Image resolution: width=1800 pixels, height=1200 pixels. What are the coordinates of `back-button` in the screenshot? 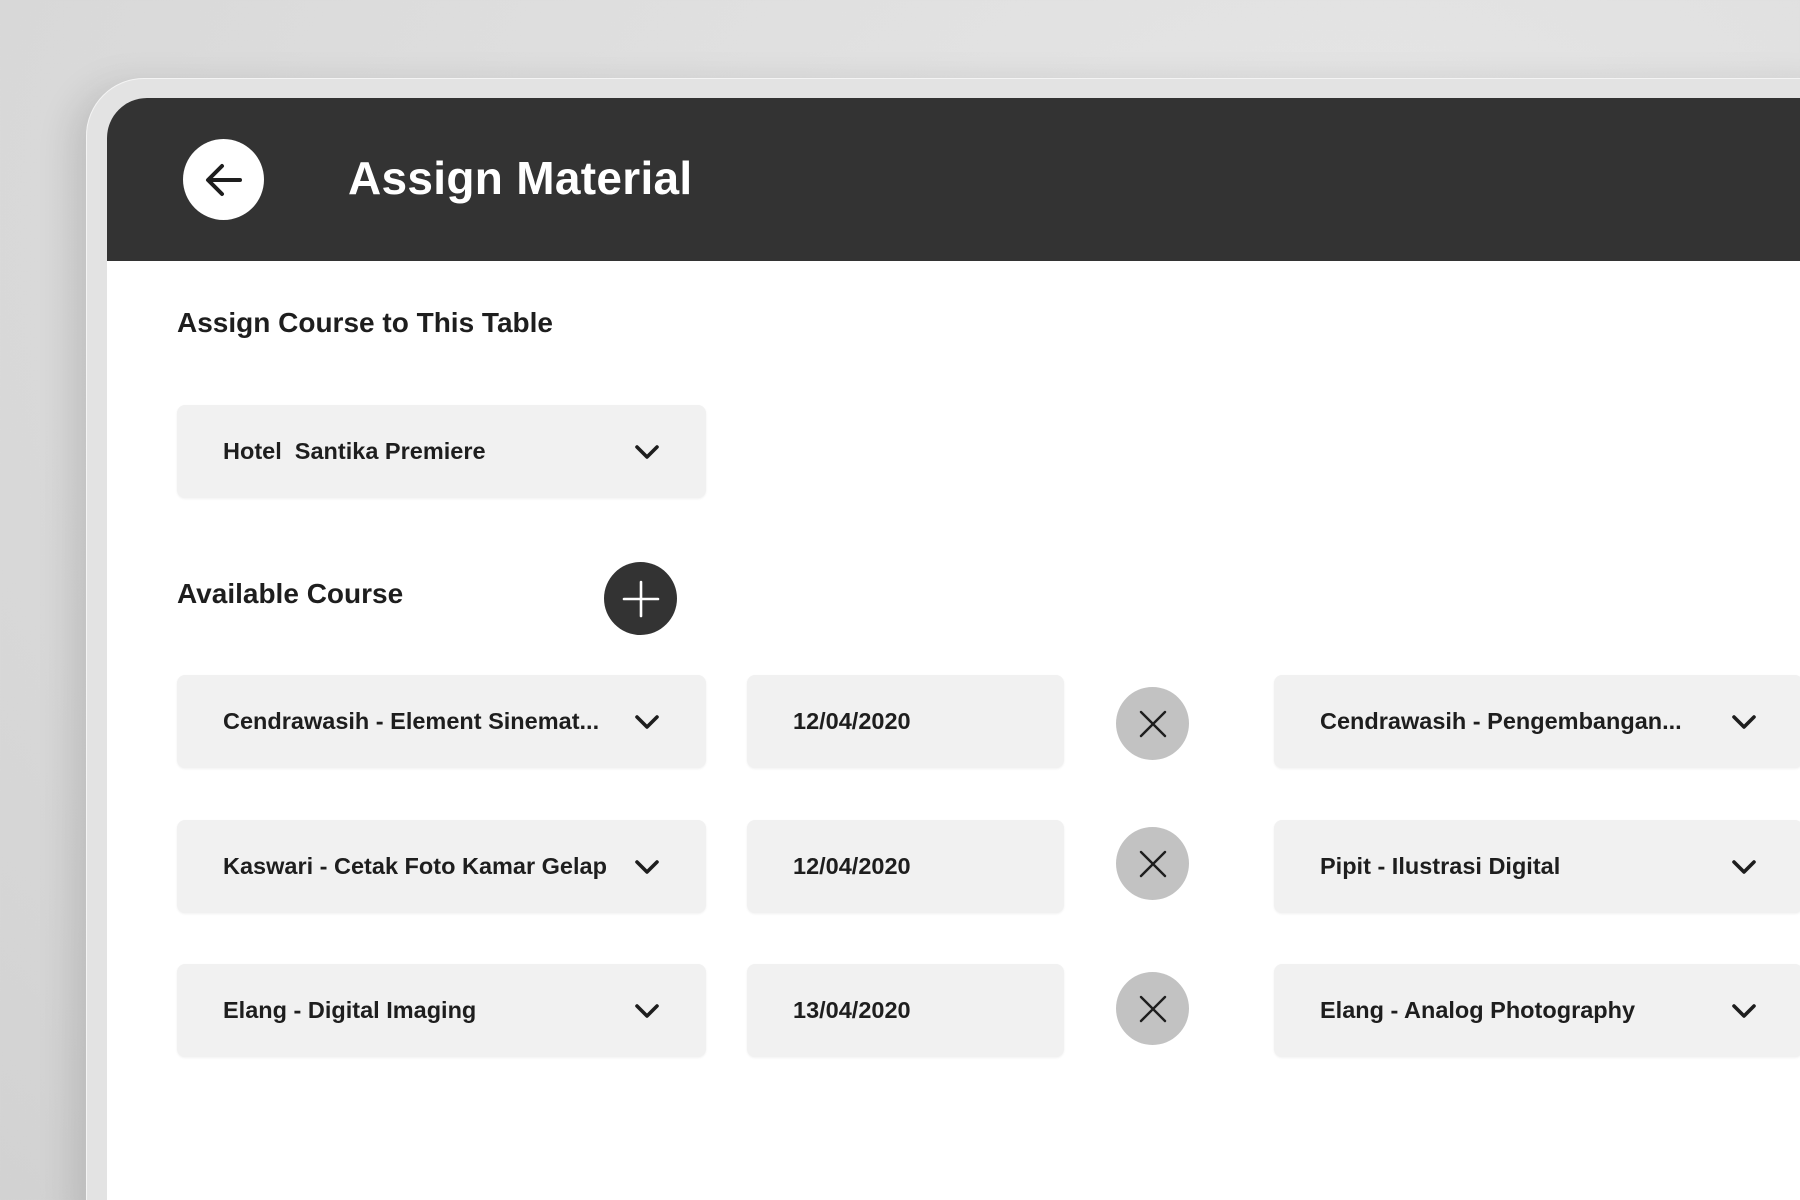 It's located at (223, 179).